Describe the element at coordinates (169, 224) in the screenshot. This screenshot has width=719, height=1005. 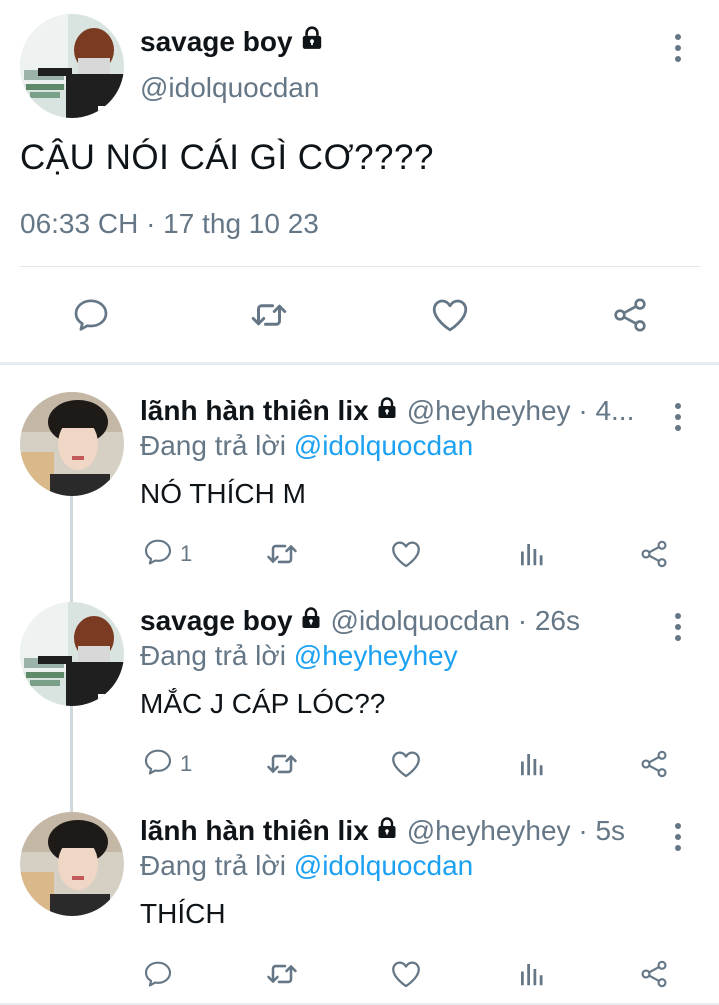
I see `tweet-timestamp: 06:33 CH · 17 thg 10 23` at that location.